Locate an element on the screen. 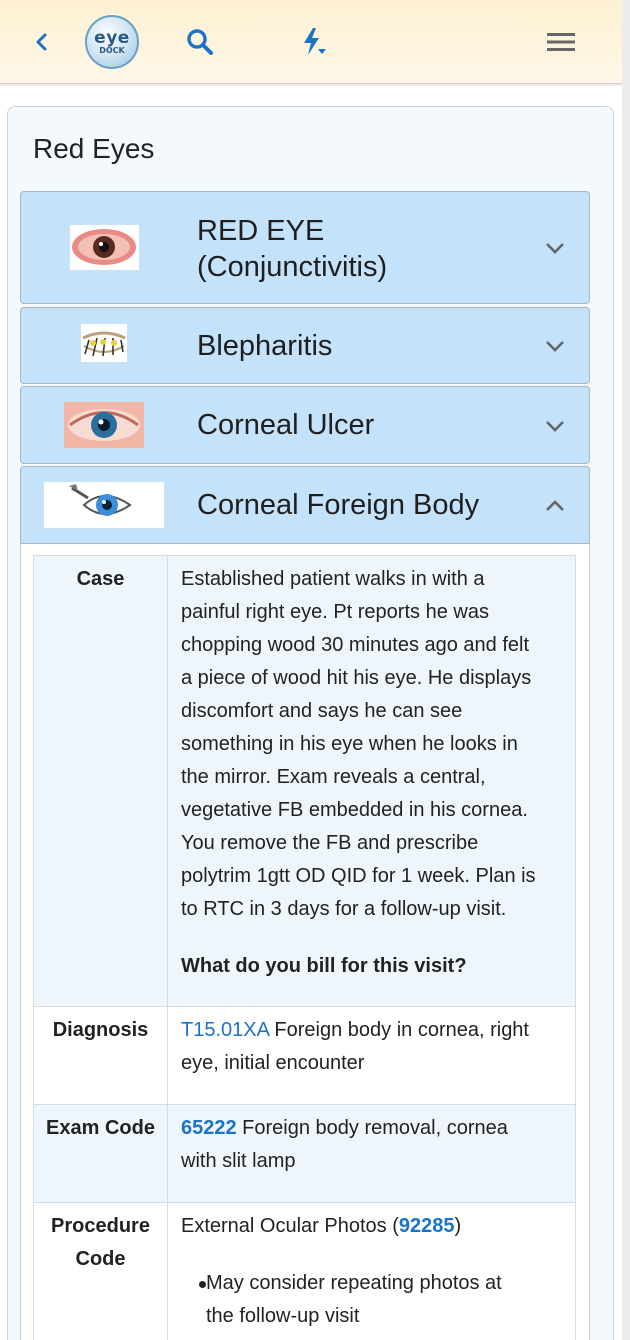  case-line: something in his eye when he looks in is located at coordinates (349, 744).